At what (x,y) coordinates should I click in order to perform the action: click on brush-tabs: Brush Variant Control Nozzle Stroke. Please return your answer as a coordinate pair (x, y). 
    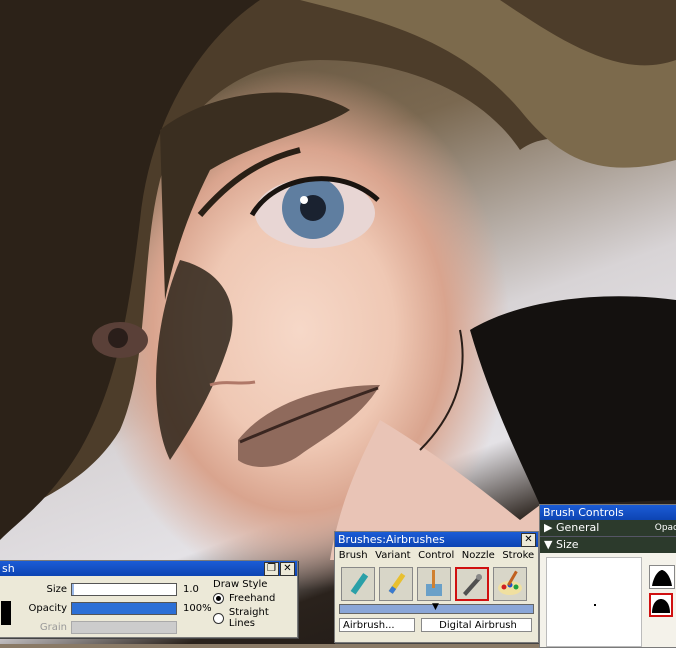
    Looking at the image, I should click on (436, 555).